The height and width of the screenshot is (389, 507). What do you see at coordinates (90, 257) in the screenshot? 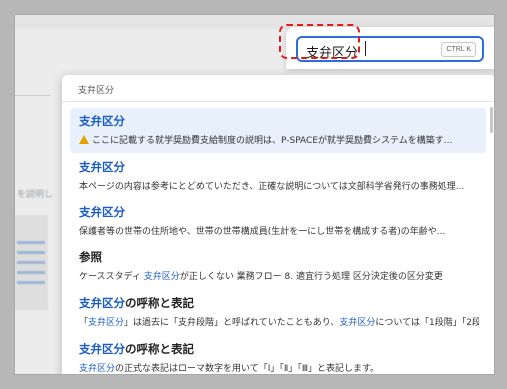
I see `result-title: 参照` at bounding box center [90, 257].